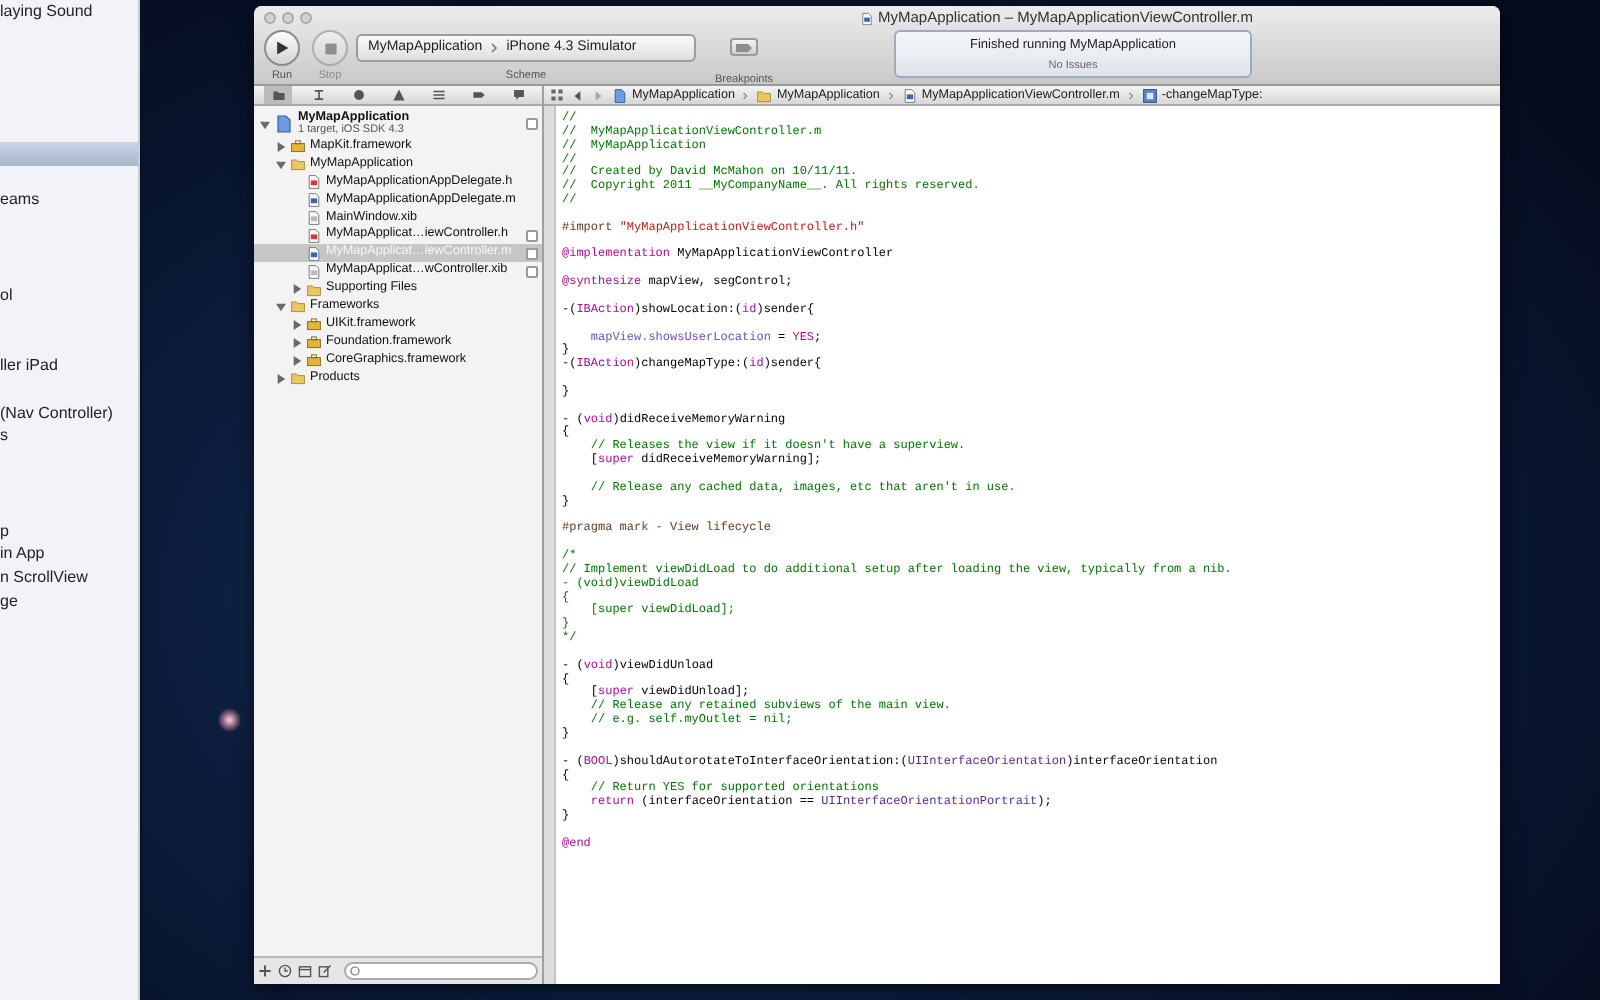 Image resolution: width=1600 pixels, height=1000 pixels. Describe the element at coordinates (518, 95) in the screenshot. I see `speech-bubble-icon` at that location.